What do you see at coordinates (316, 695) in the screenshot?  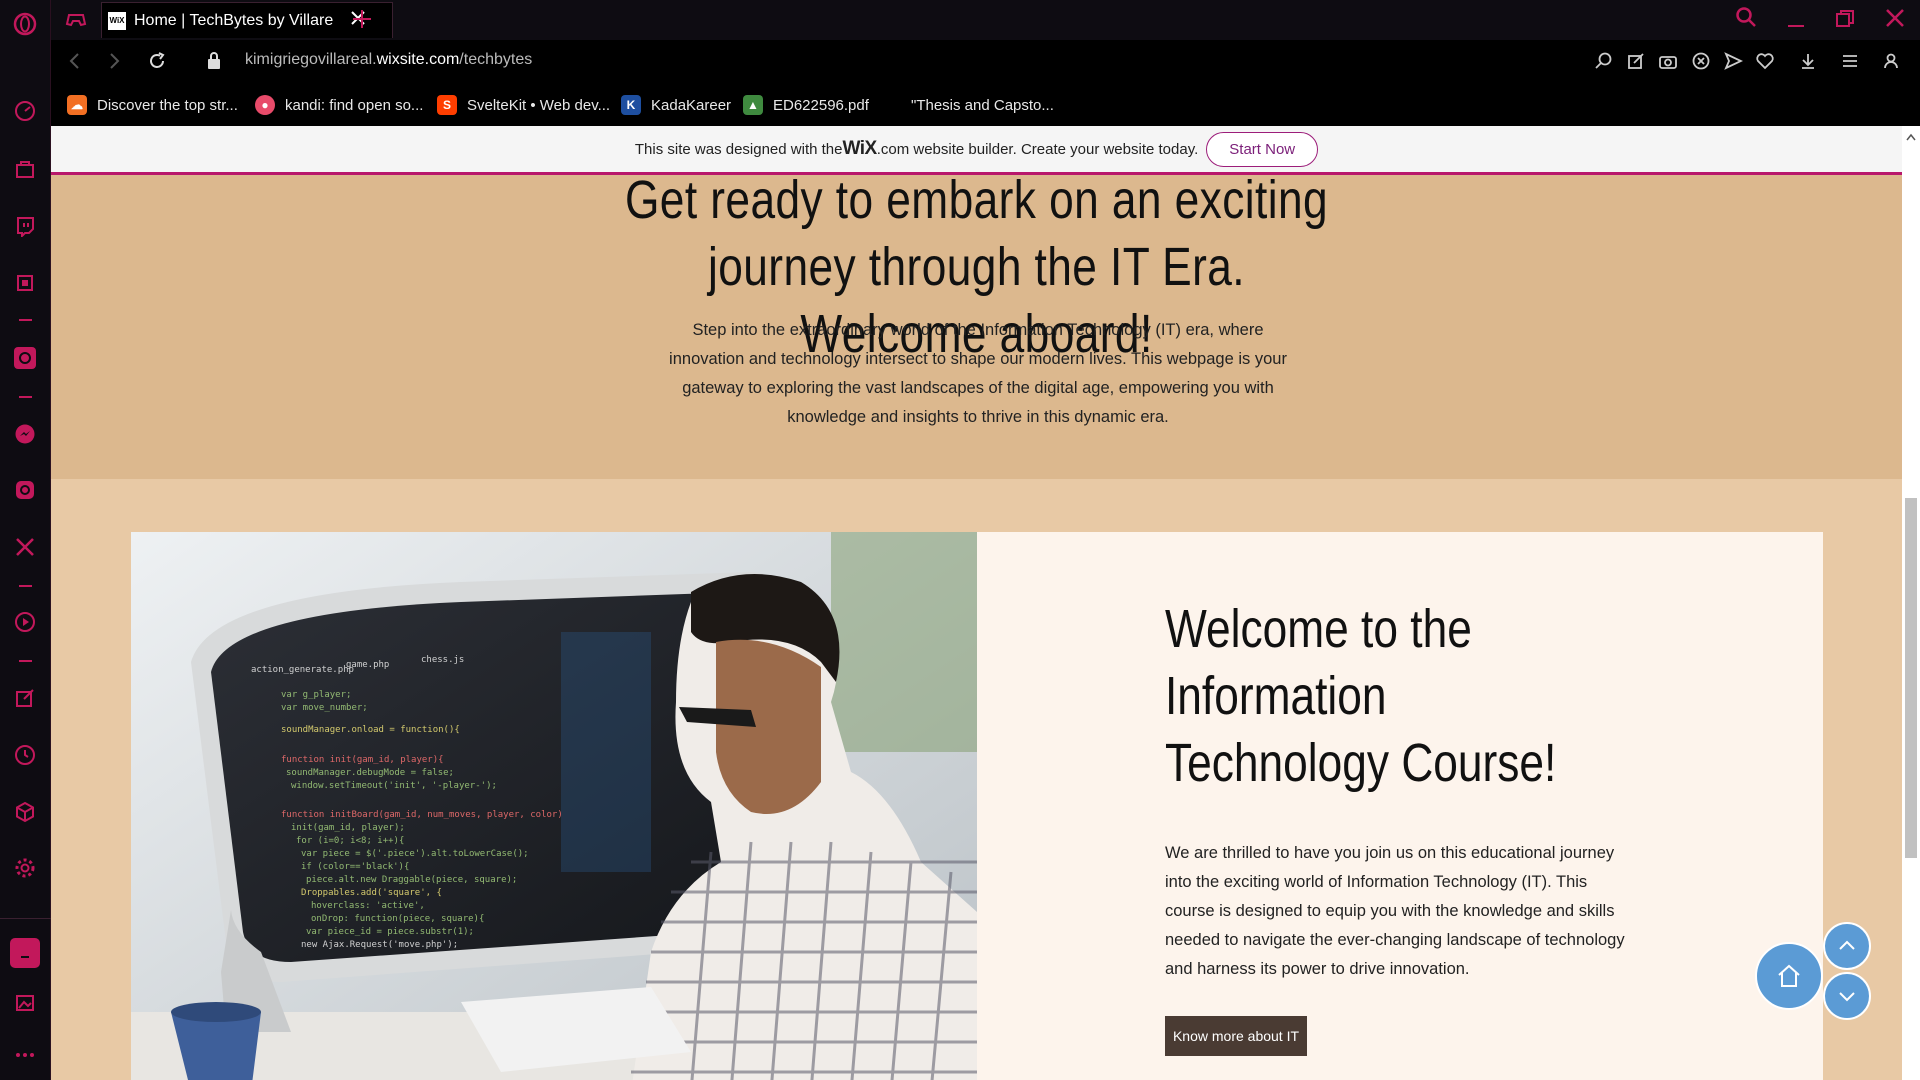 I see `svg-text: var g_player;` at bounding box center [316, 695].